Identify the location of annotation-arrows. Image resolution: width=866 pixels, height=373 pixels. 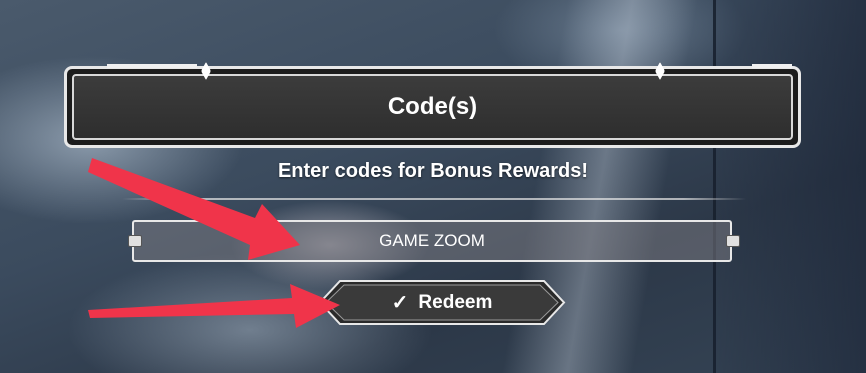
(214, 243).